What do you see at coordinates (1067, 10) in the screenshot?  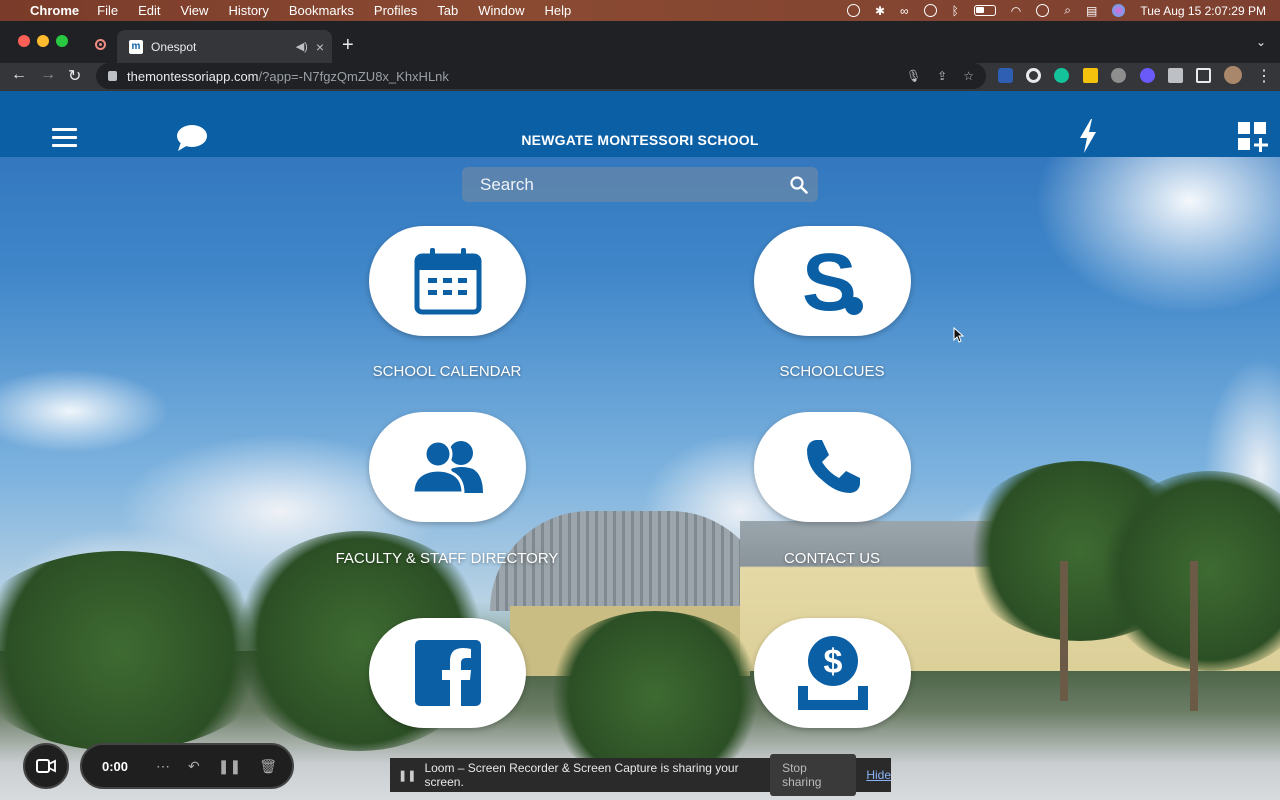 I see `spotlight-search-icon: ⌕` at bounding box center [1067, 10].